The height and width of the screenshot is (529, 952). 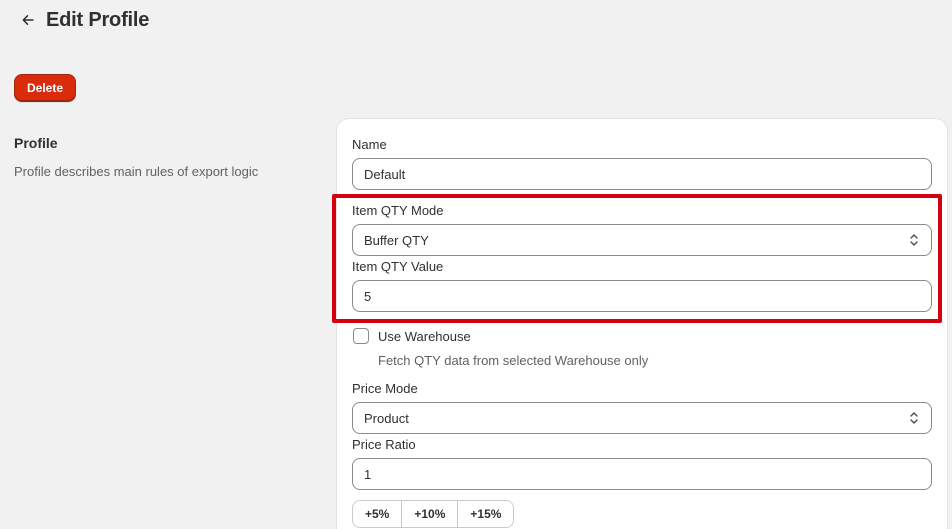 I want to click on name-label: Name, so click(x=369, y=144).